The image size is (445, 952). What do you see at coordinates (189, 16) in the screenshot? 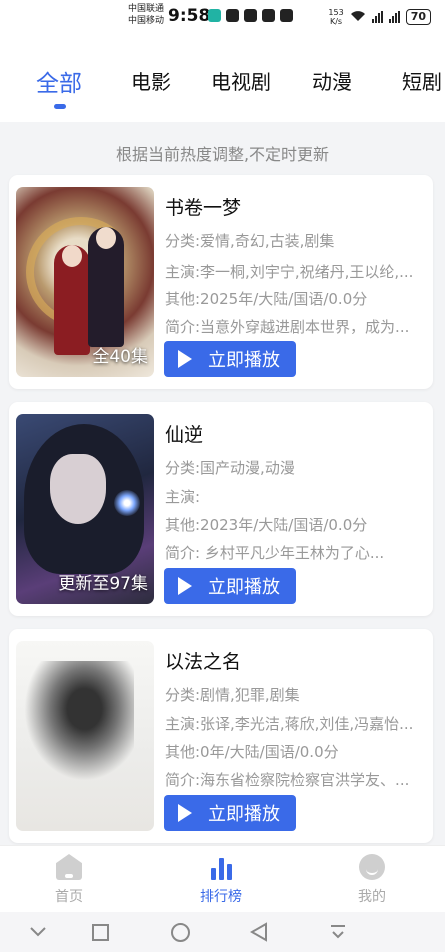
I see `status-time: 9:58` at bounding box center [189, 16].